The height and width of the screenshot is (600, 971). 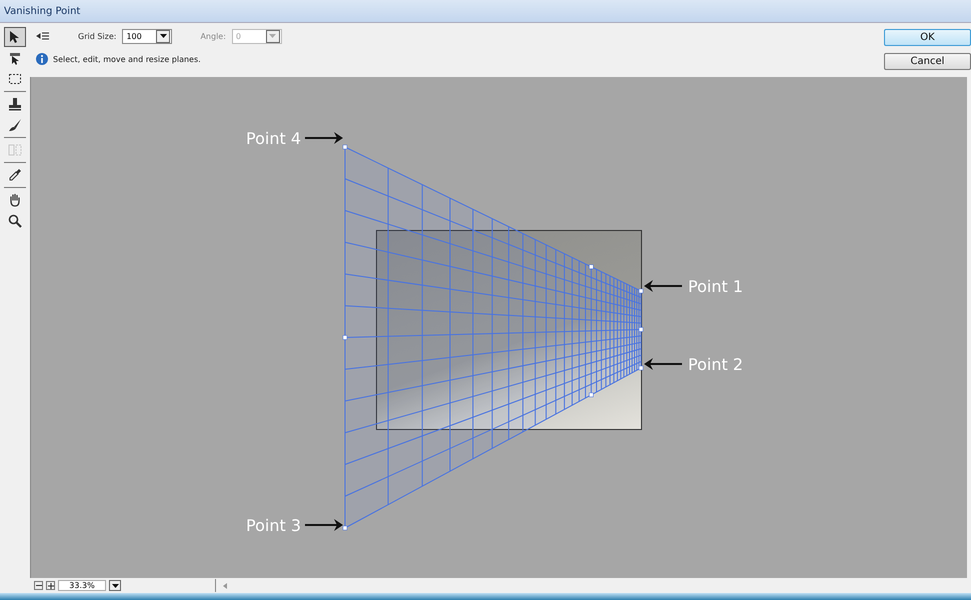 What do you see at coordinates (15, 150) in the screenshot?
I see `transform-icon` at bounding box center [15, 150].